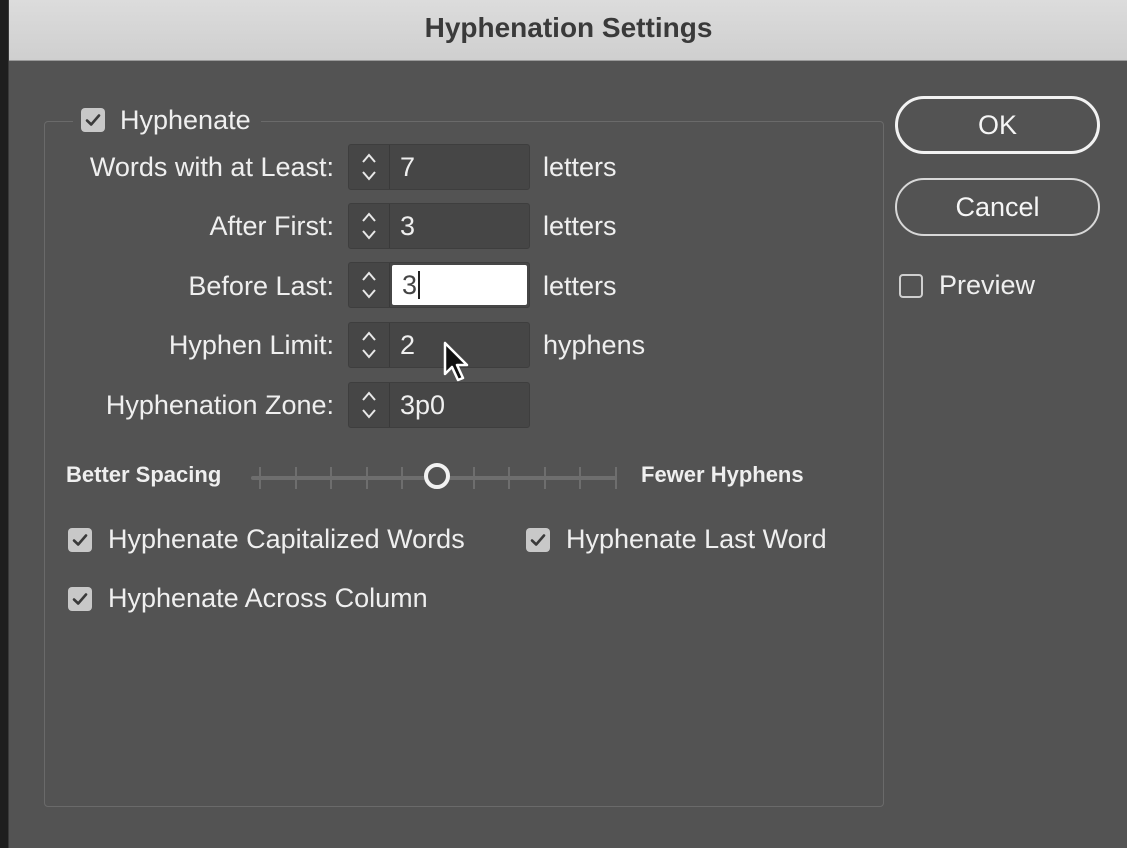  Describe the element at coordinates (219, 405) in the screenshot. I see `hyphenation-zone-label: Hyphenation Zone:` at that location.